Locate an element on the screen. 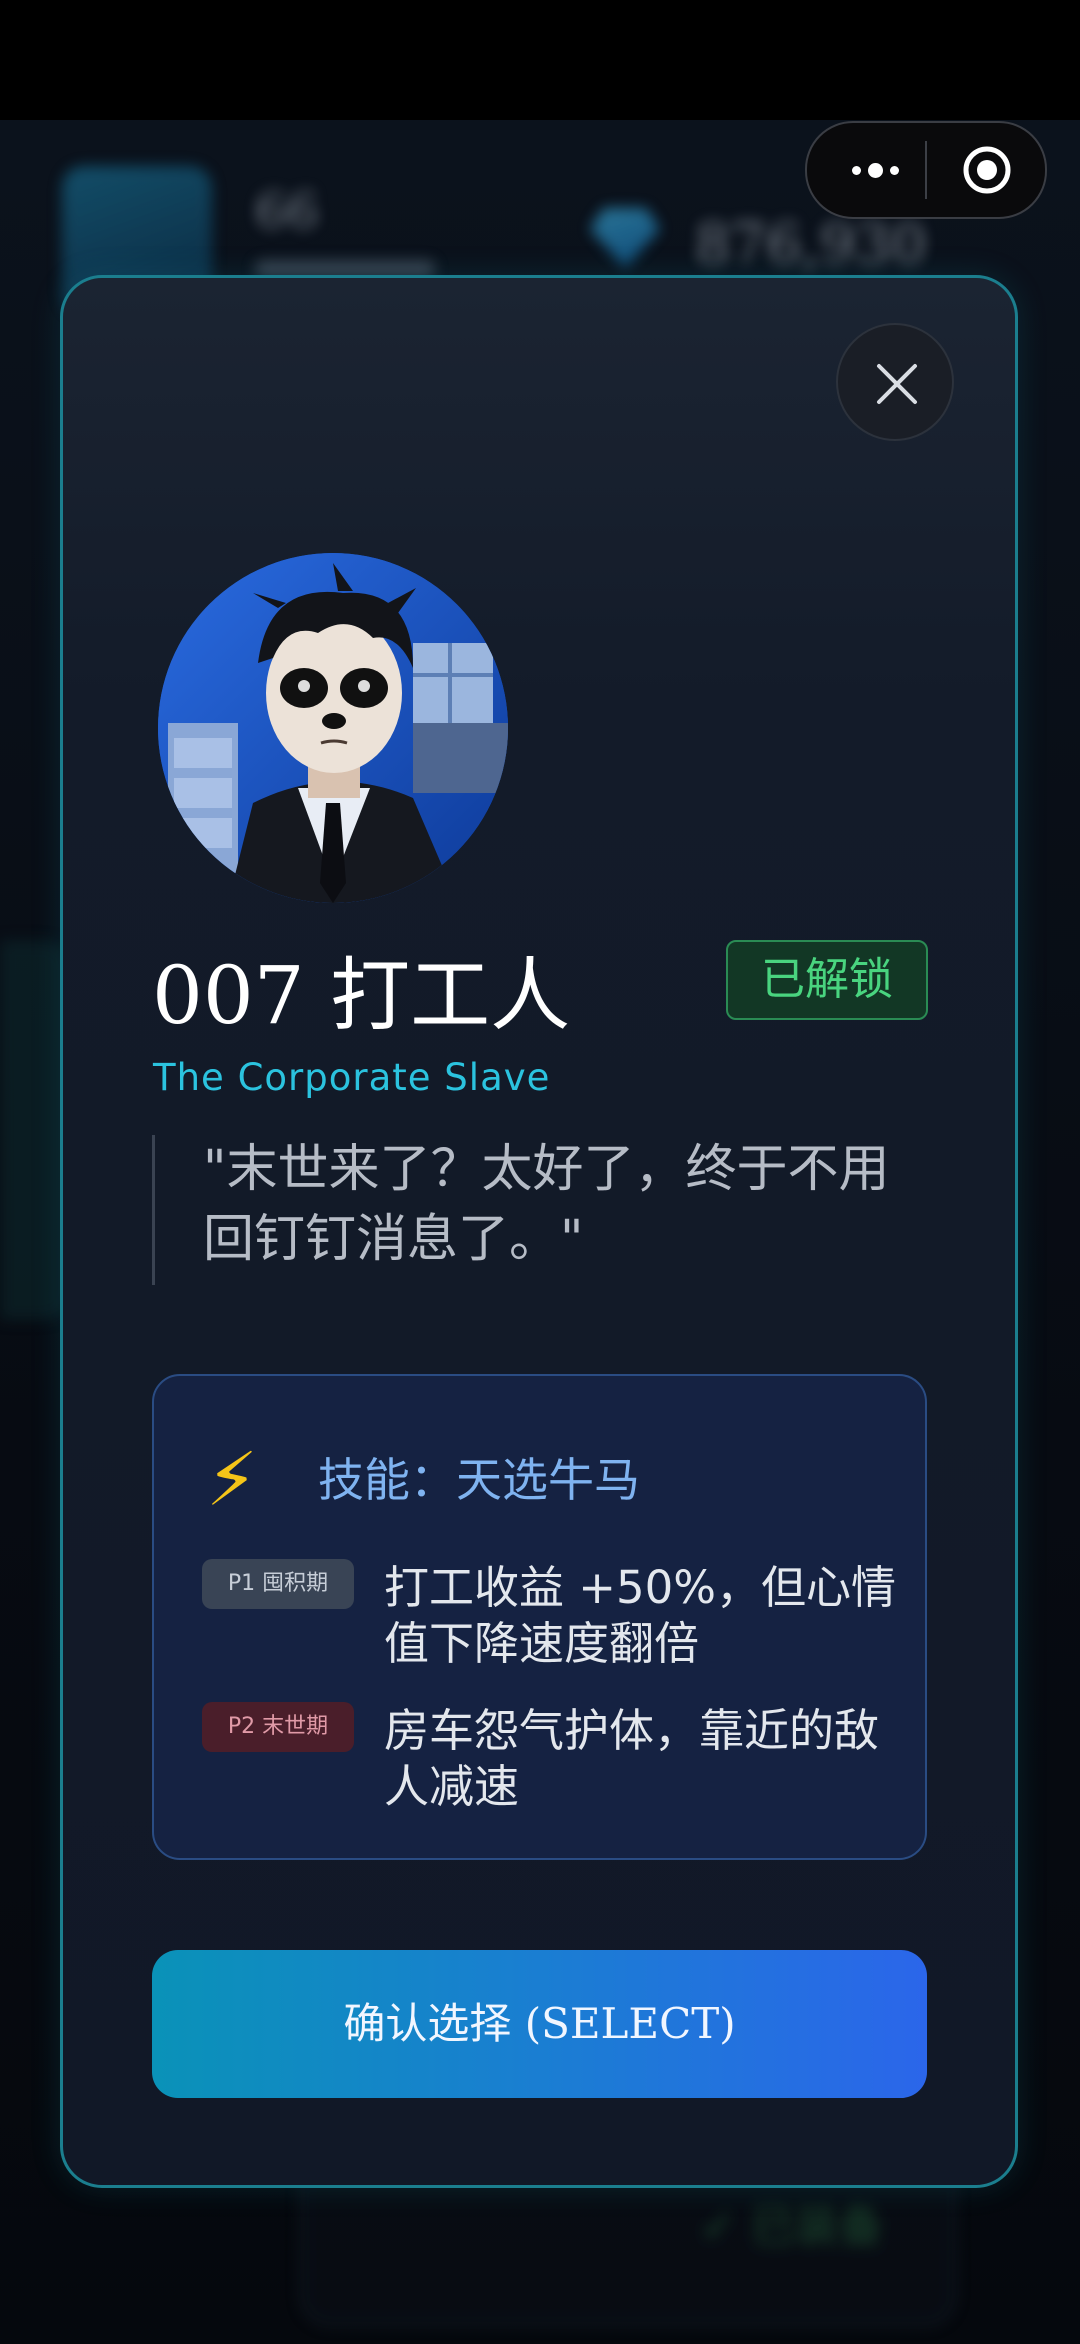 The height and width of the screenshot is (2344, 1080). character-avatar is located at coordinates (333, 728).